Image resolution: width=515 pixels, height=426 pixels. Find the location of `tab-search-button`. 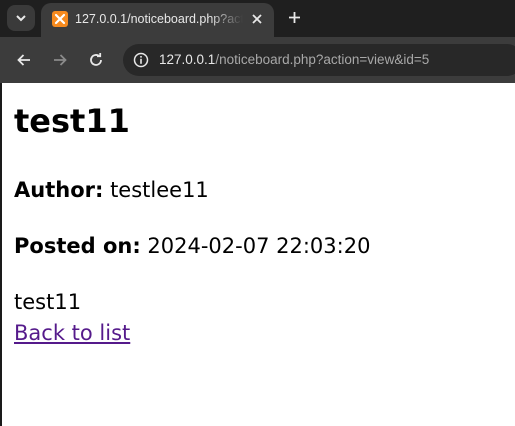

tab-search-button is located at coordinates (21, 18).